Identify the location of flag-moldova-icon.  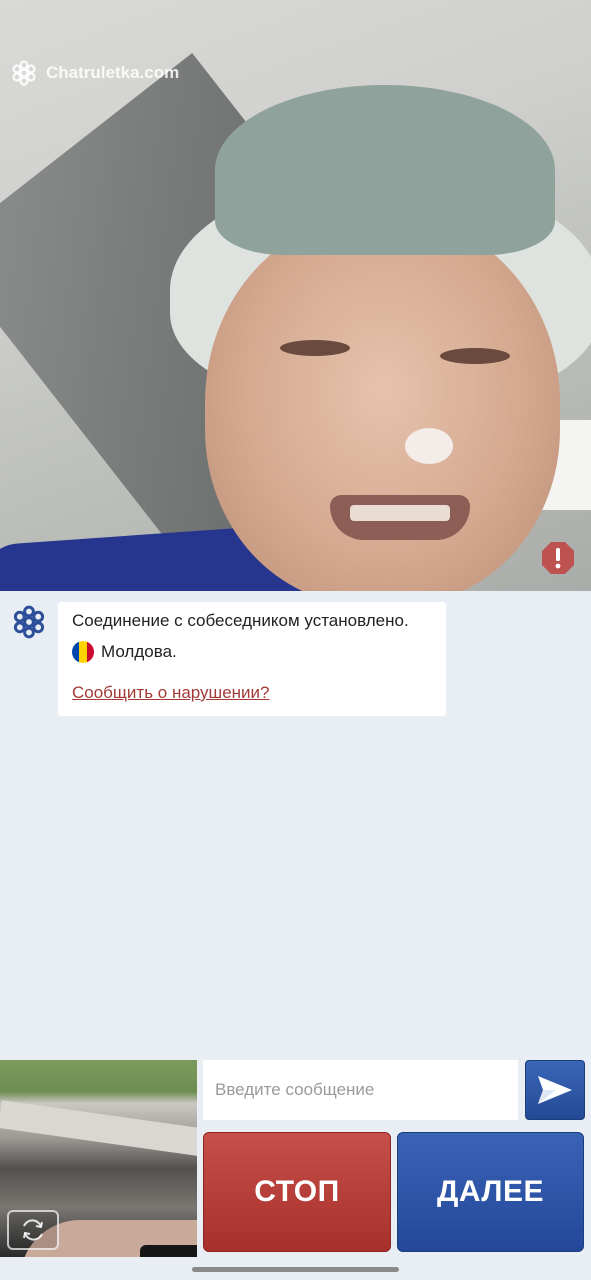
(83, 652).